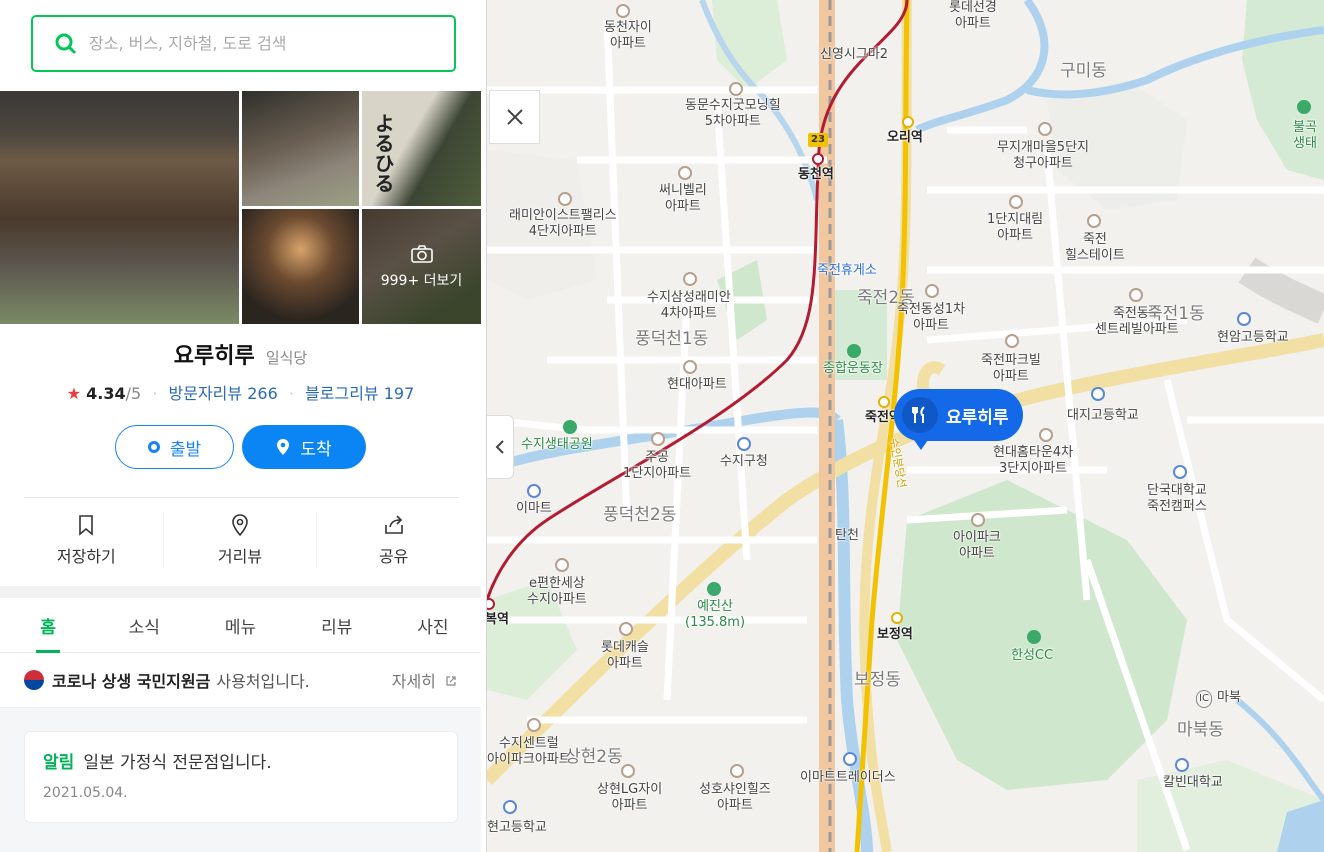 The image size is (1324, 852). Describe the element at coordinates (87, 540) in the screenshot. I see `save-button: 저장하기` at that location.